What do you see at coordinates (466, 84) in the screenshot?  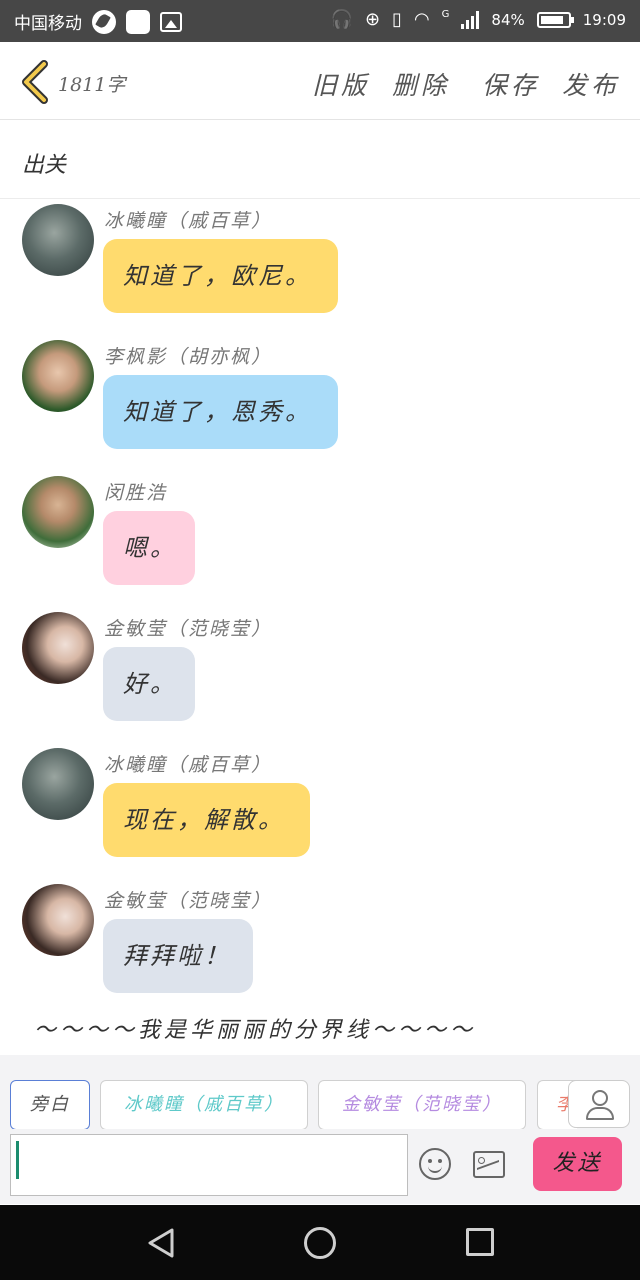 I see `header-actions: 旧版 删除 保存 发布` at bounding box center [466, 84].